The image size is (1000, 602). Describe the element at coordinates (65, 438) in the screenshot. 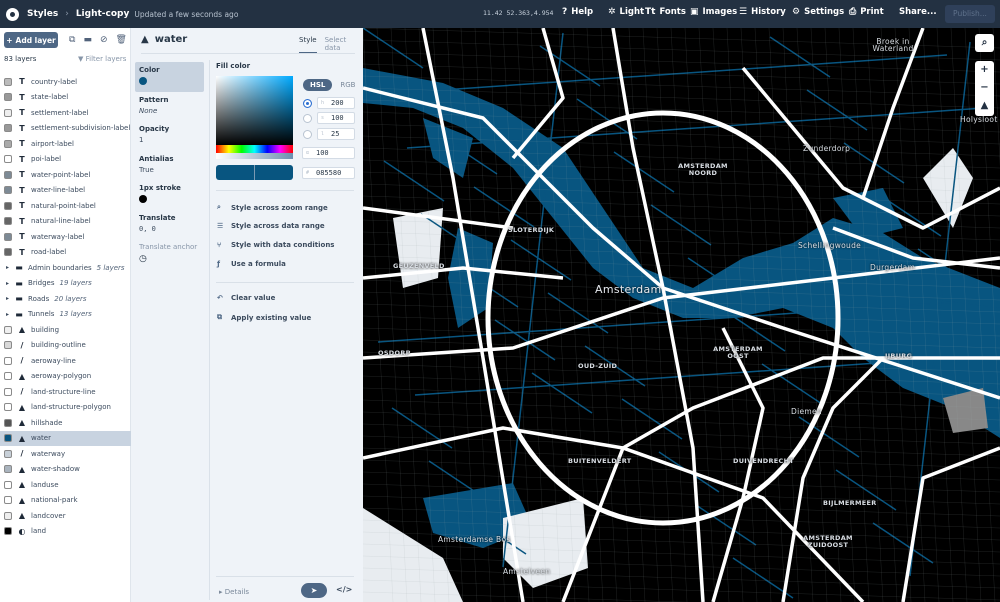

I see `layer-item: ▲ water` at that location.